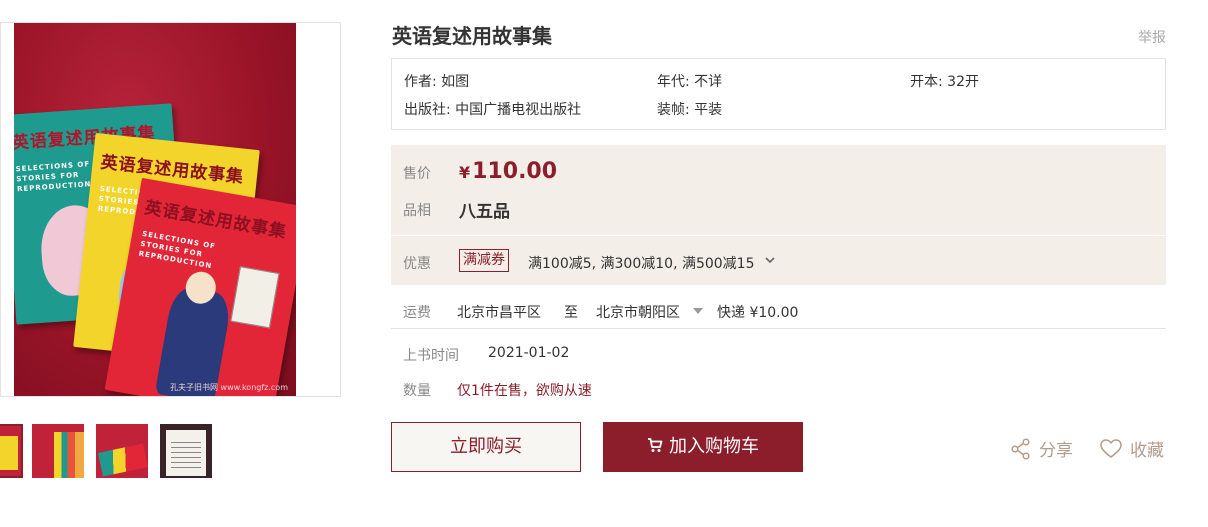 The height and width of the screenshot is (527, 1208). Describe the element at coordinates (417, 174) in the screenshot. I see `price-label: 售价` at that location.